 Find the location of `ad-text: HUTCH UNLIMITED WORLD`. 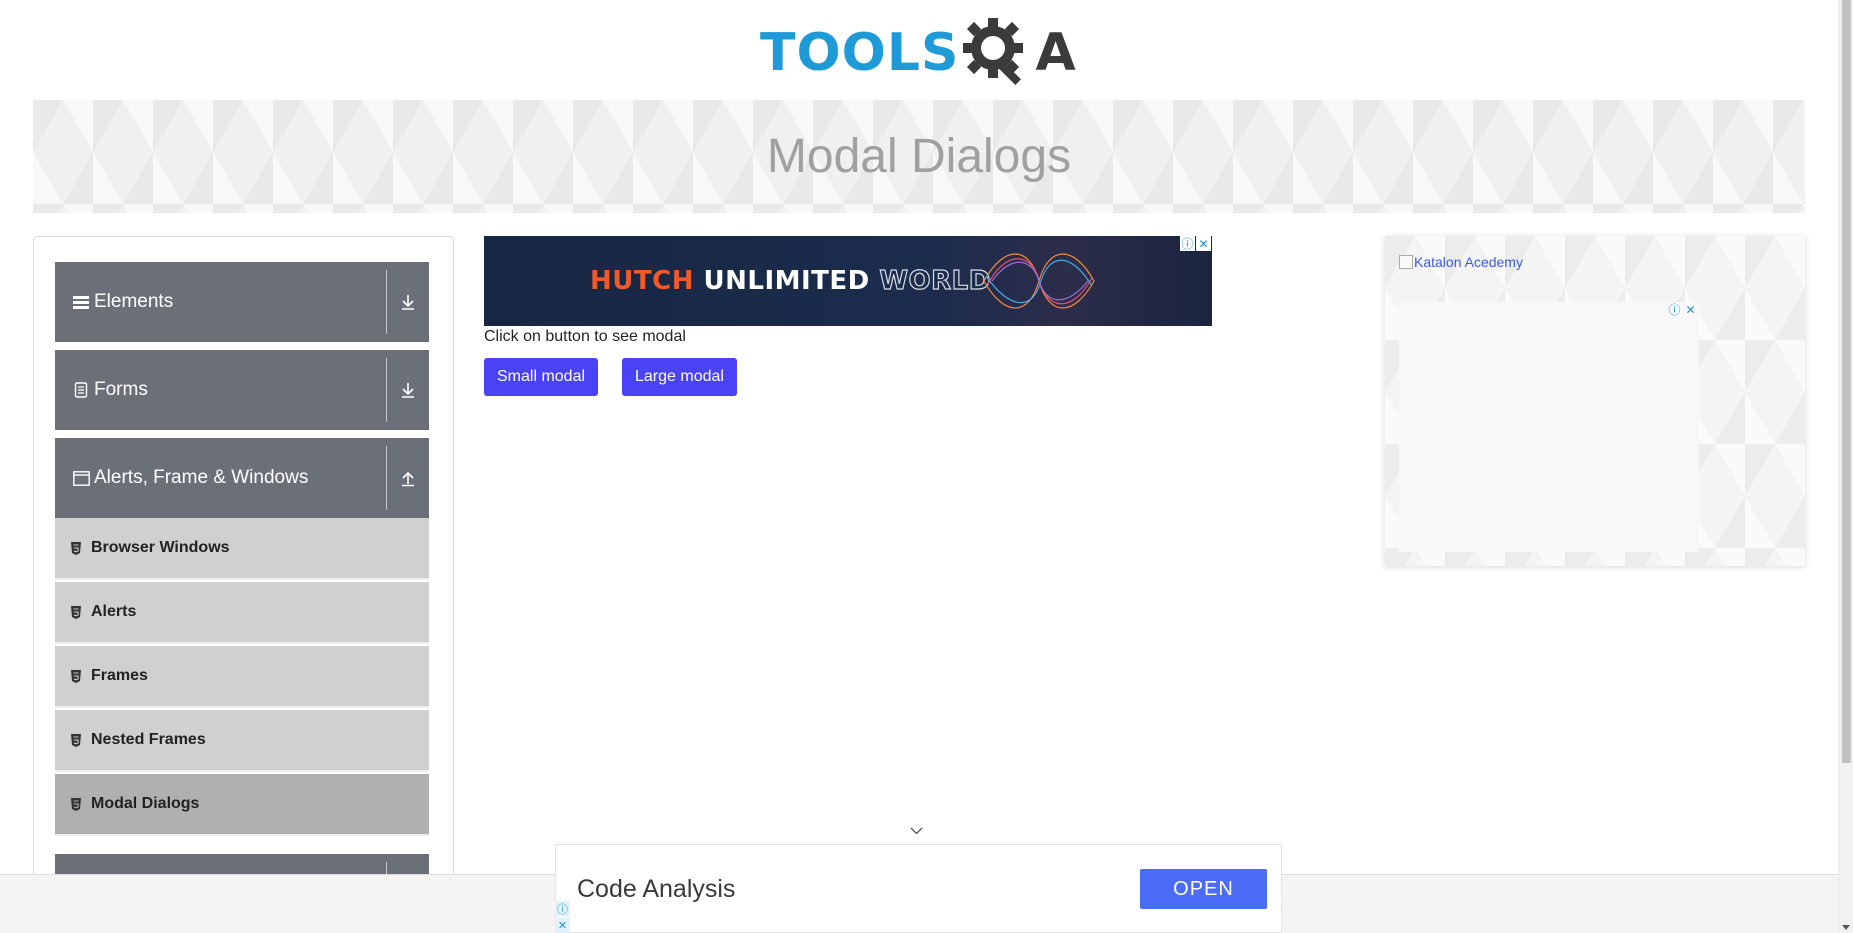

ad-text: HUTCH UNLIMITED WORLD is located at coordinates (790, 280).